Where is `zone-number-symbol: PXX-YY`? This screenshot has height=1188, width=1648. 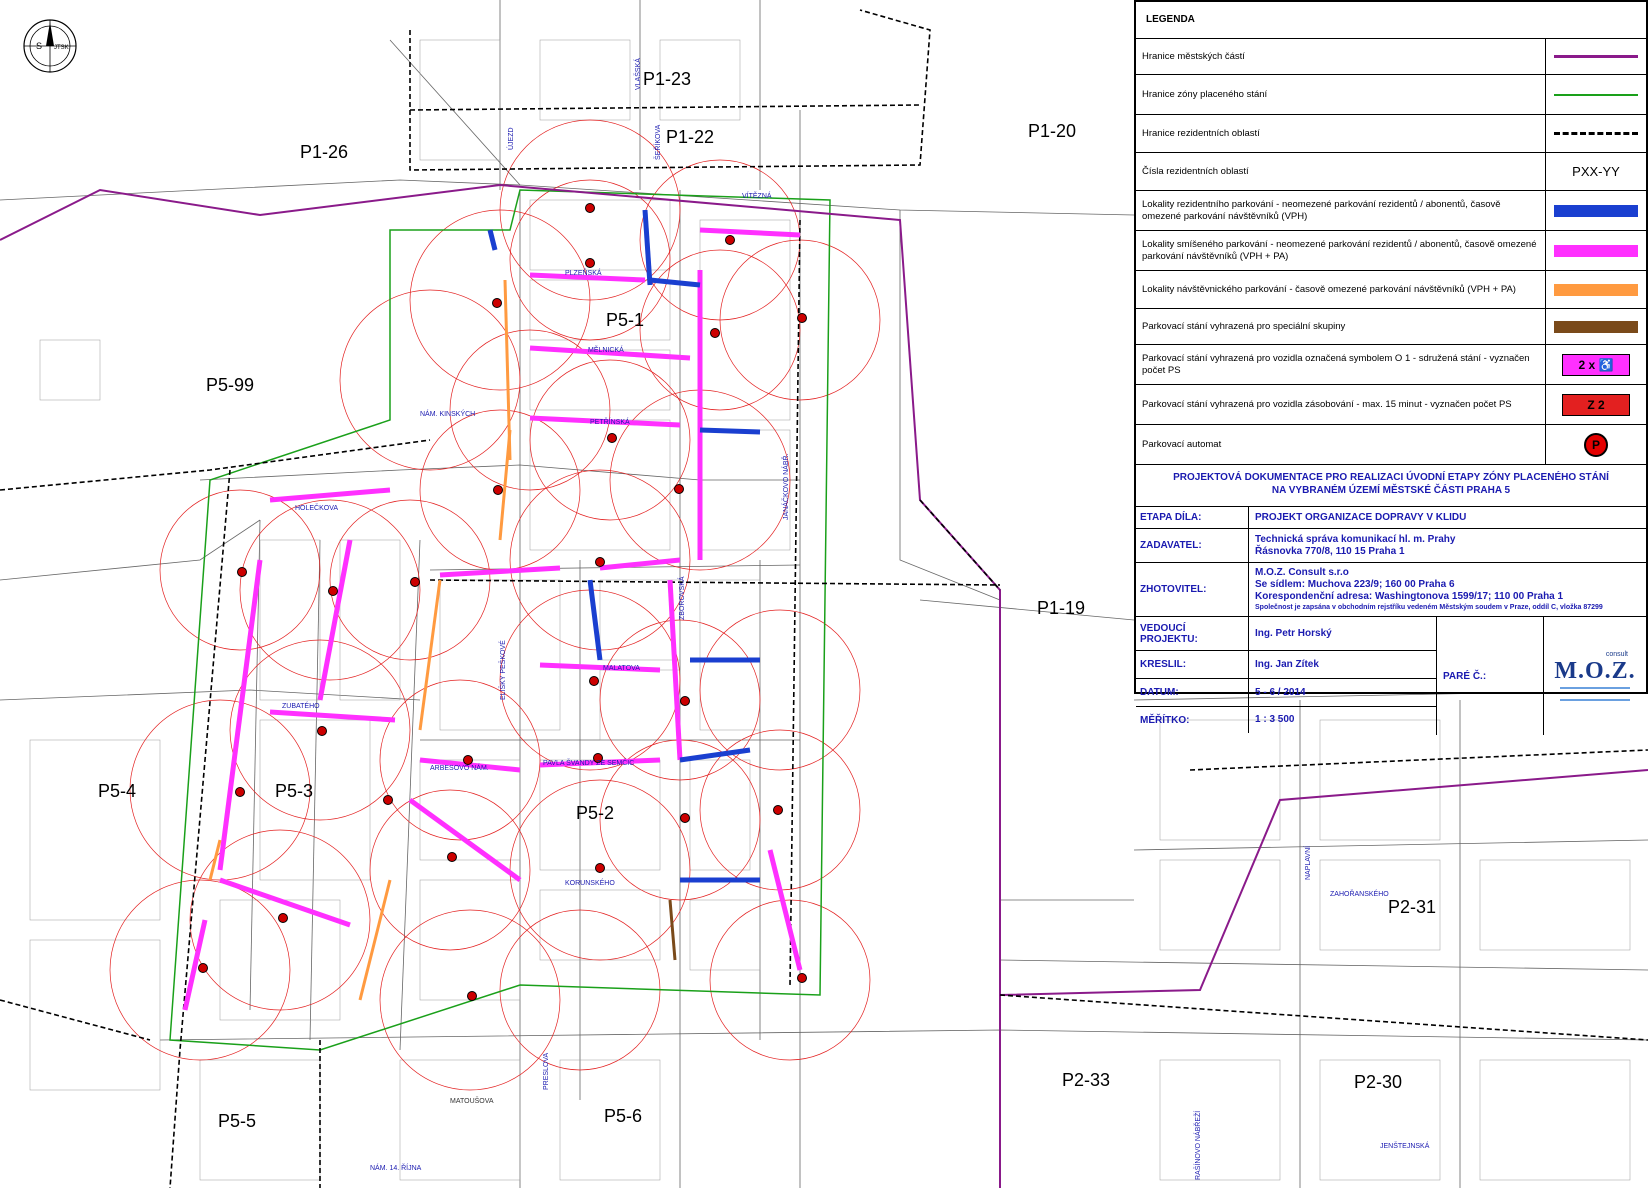
zone-number-symbol: PXX-YY is located at coordinates (1596, 171).